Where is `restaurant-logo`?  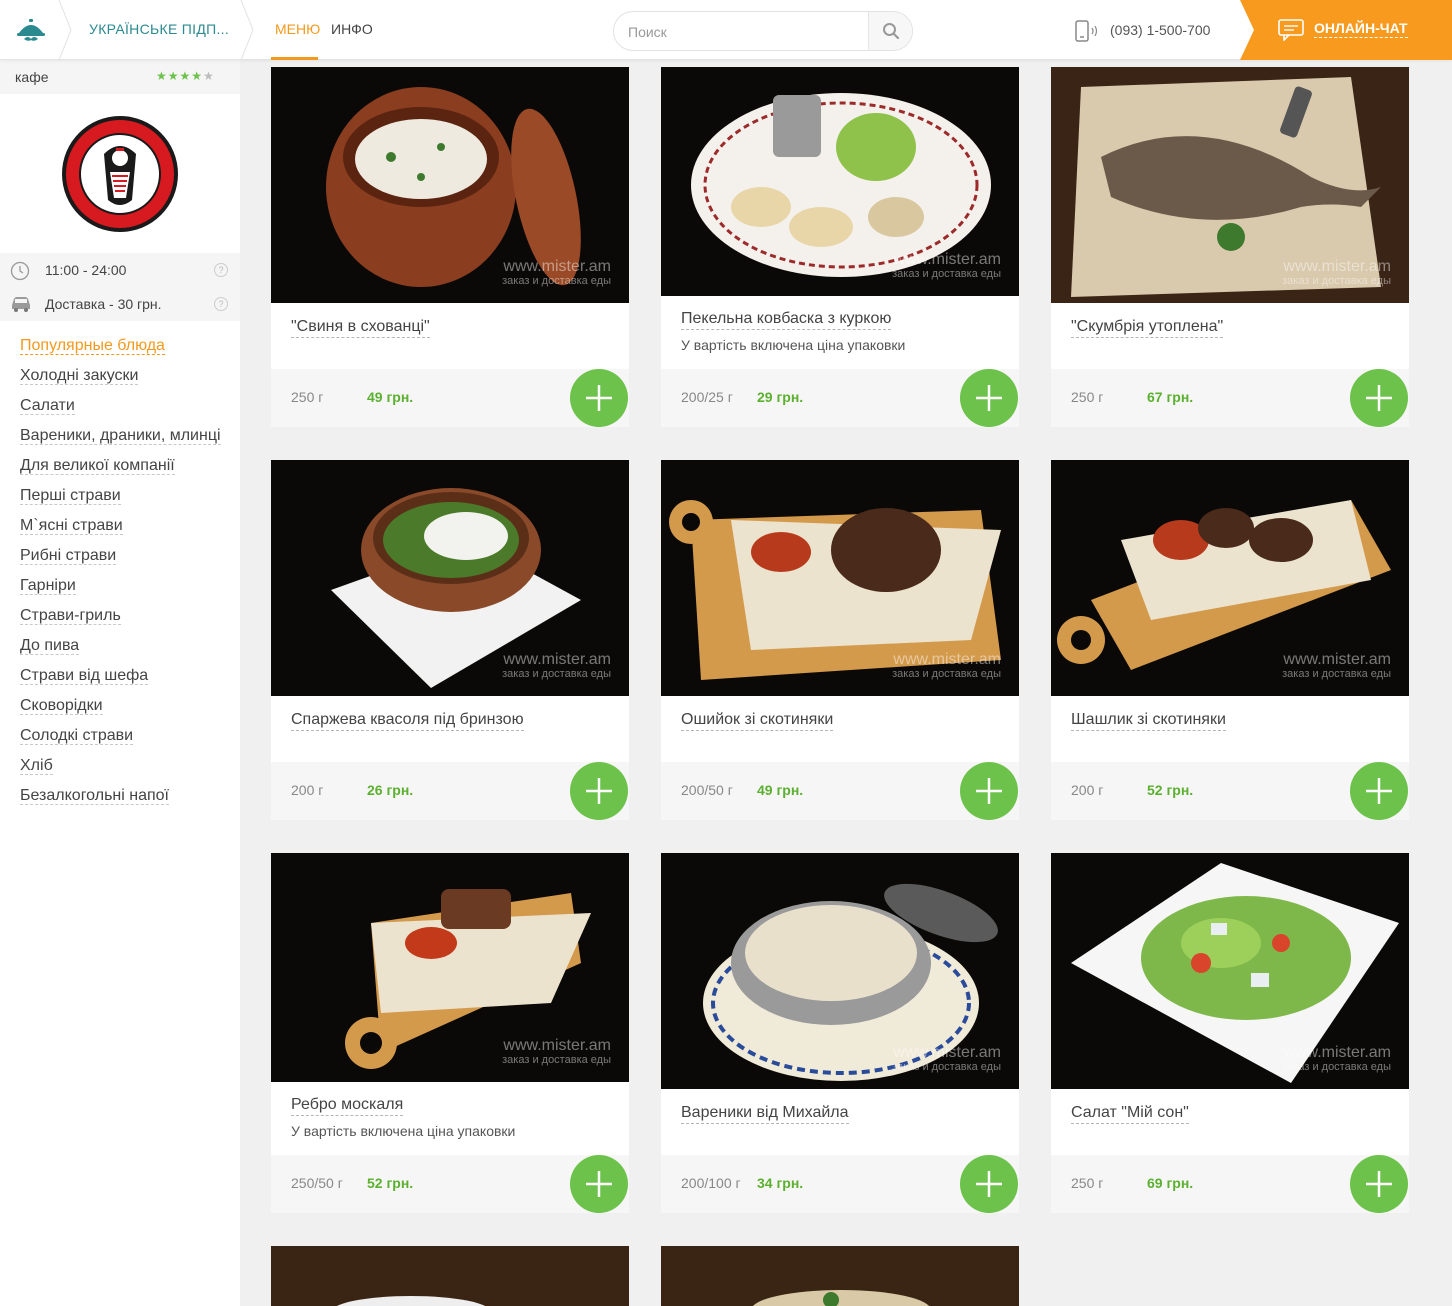
restaurant-logo is located at coordinates (120, 176).